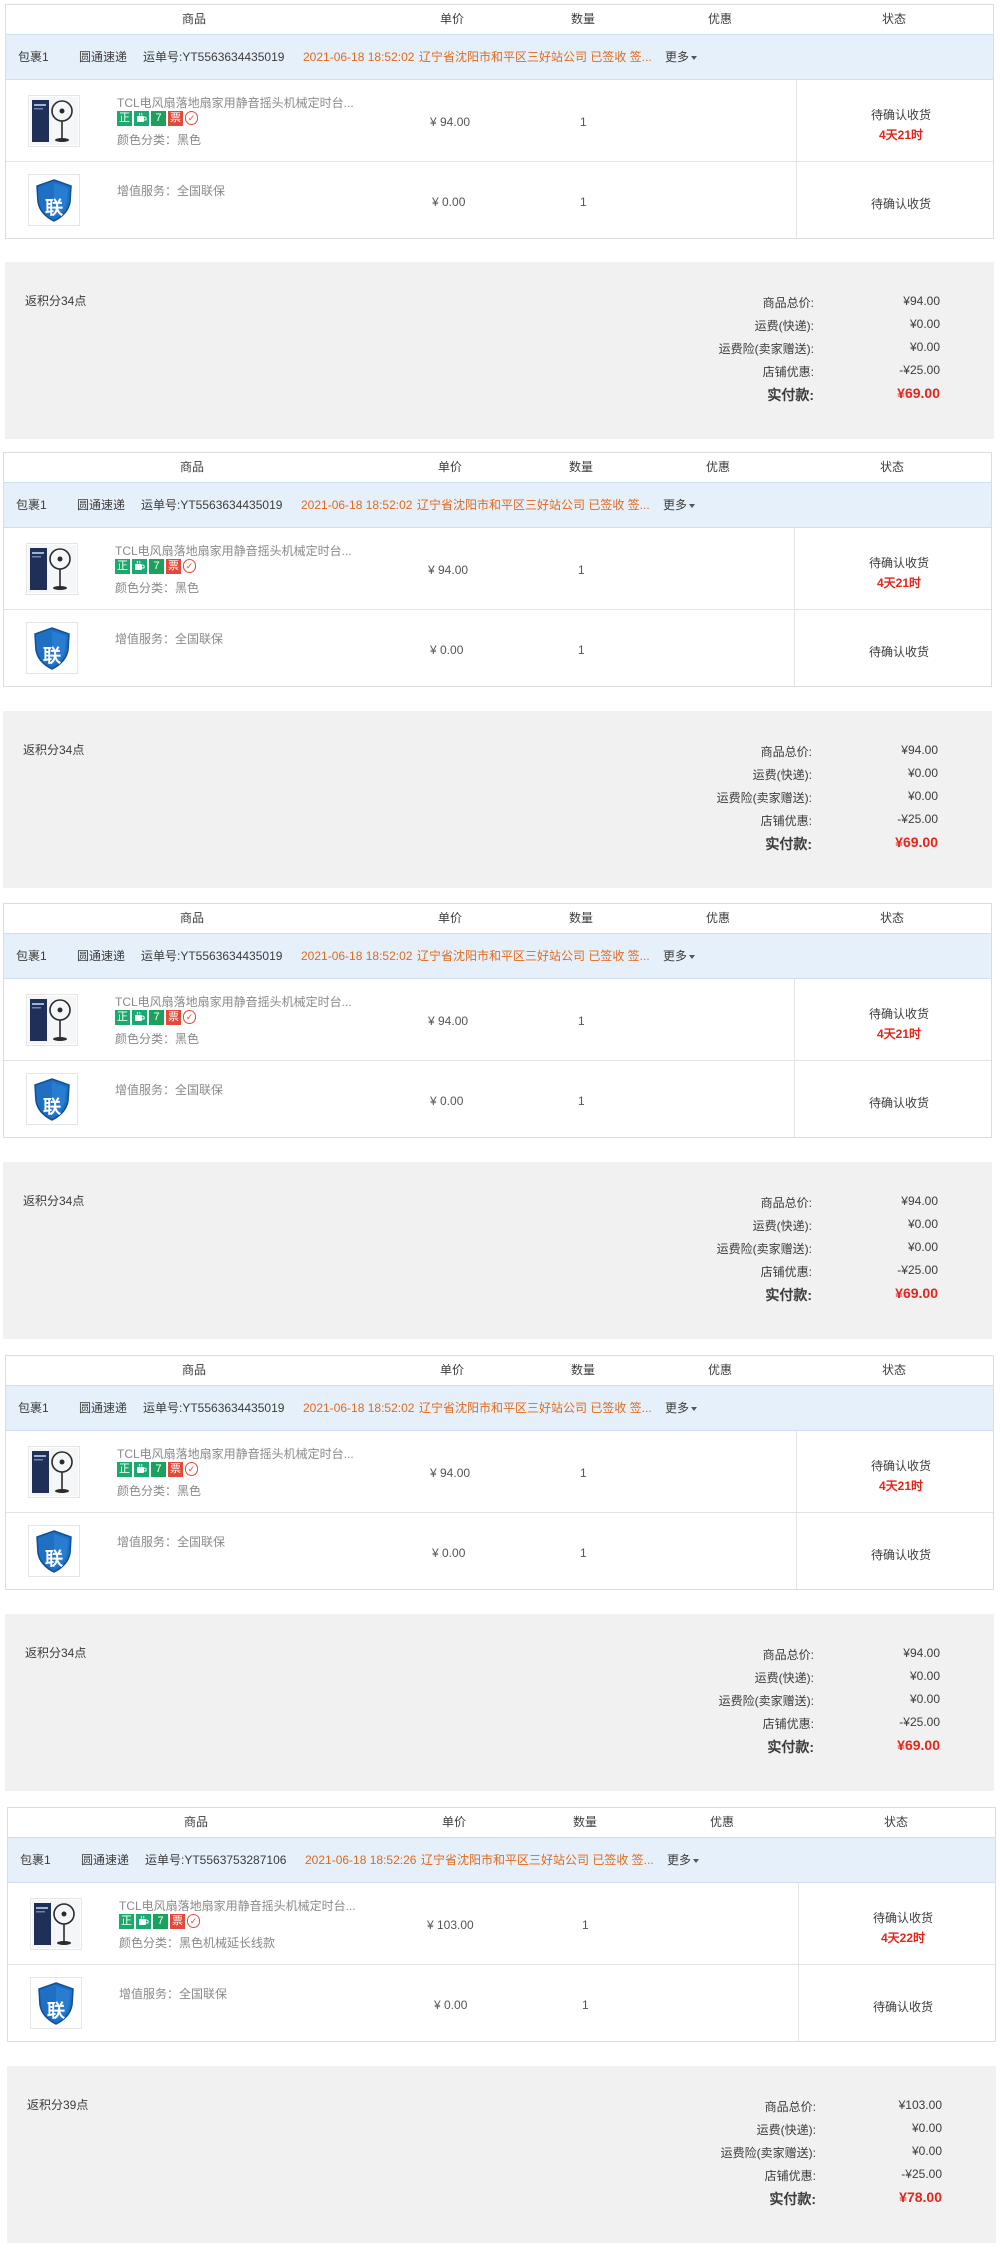  I want to click on order-status: 待确认收货 4天22时, so click(903, 1927).